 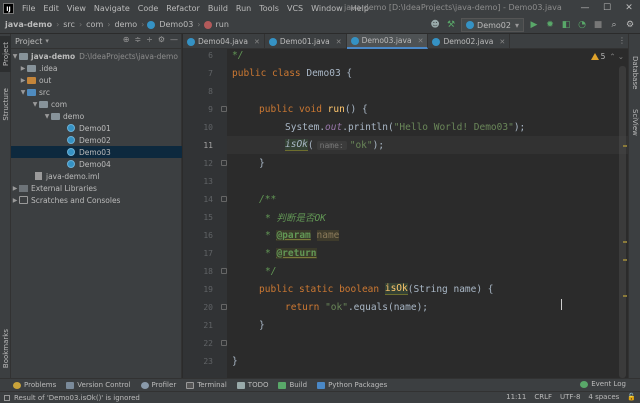 What do you see at coordinates (149, 39) in the screenshot?
I see `expand-all-icon: ÷` at bounding box center [149, 39].